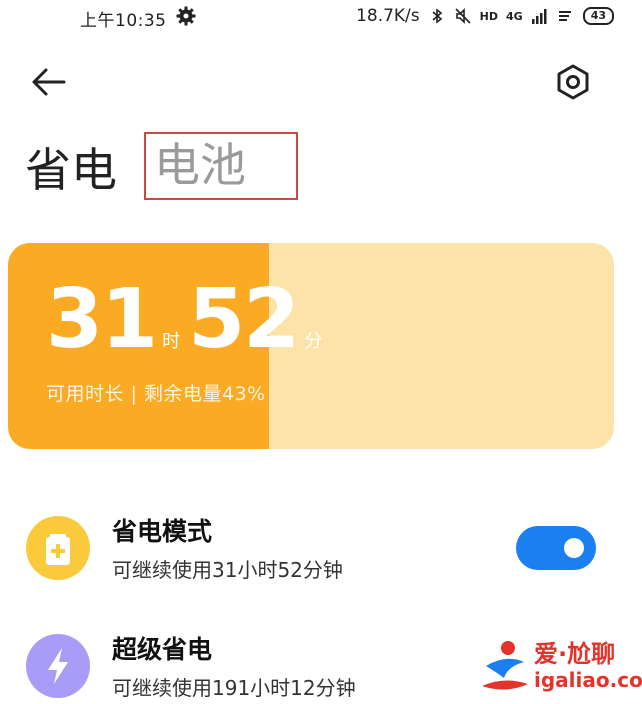 Image resolution: width=642 pixels, height=704 pixels. I want to click on battery-time-remaining: 31 时 52 分 可用时长 | 剩余电量43%, so click(188, 342).